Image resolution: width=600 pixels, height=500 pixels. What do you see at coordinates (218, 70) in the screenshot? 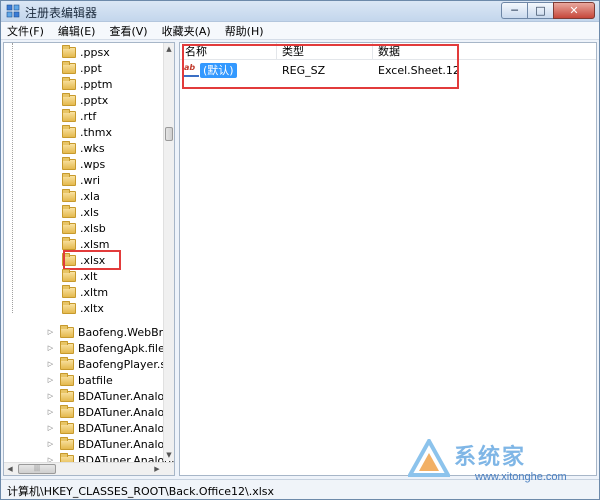
I see `value-name: (默认)` at bounding box center [218, 70].